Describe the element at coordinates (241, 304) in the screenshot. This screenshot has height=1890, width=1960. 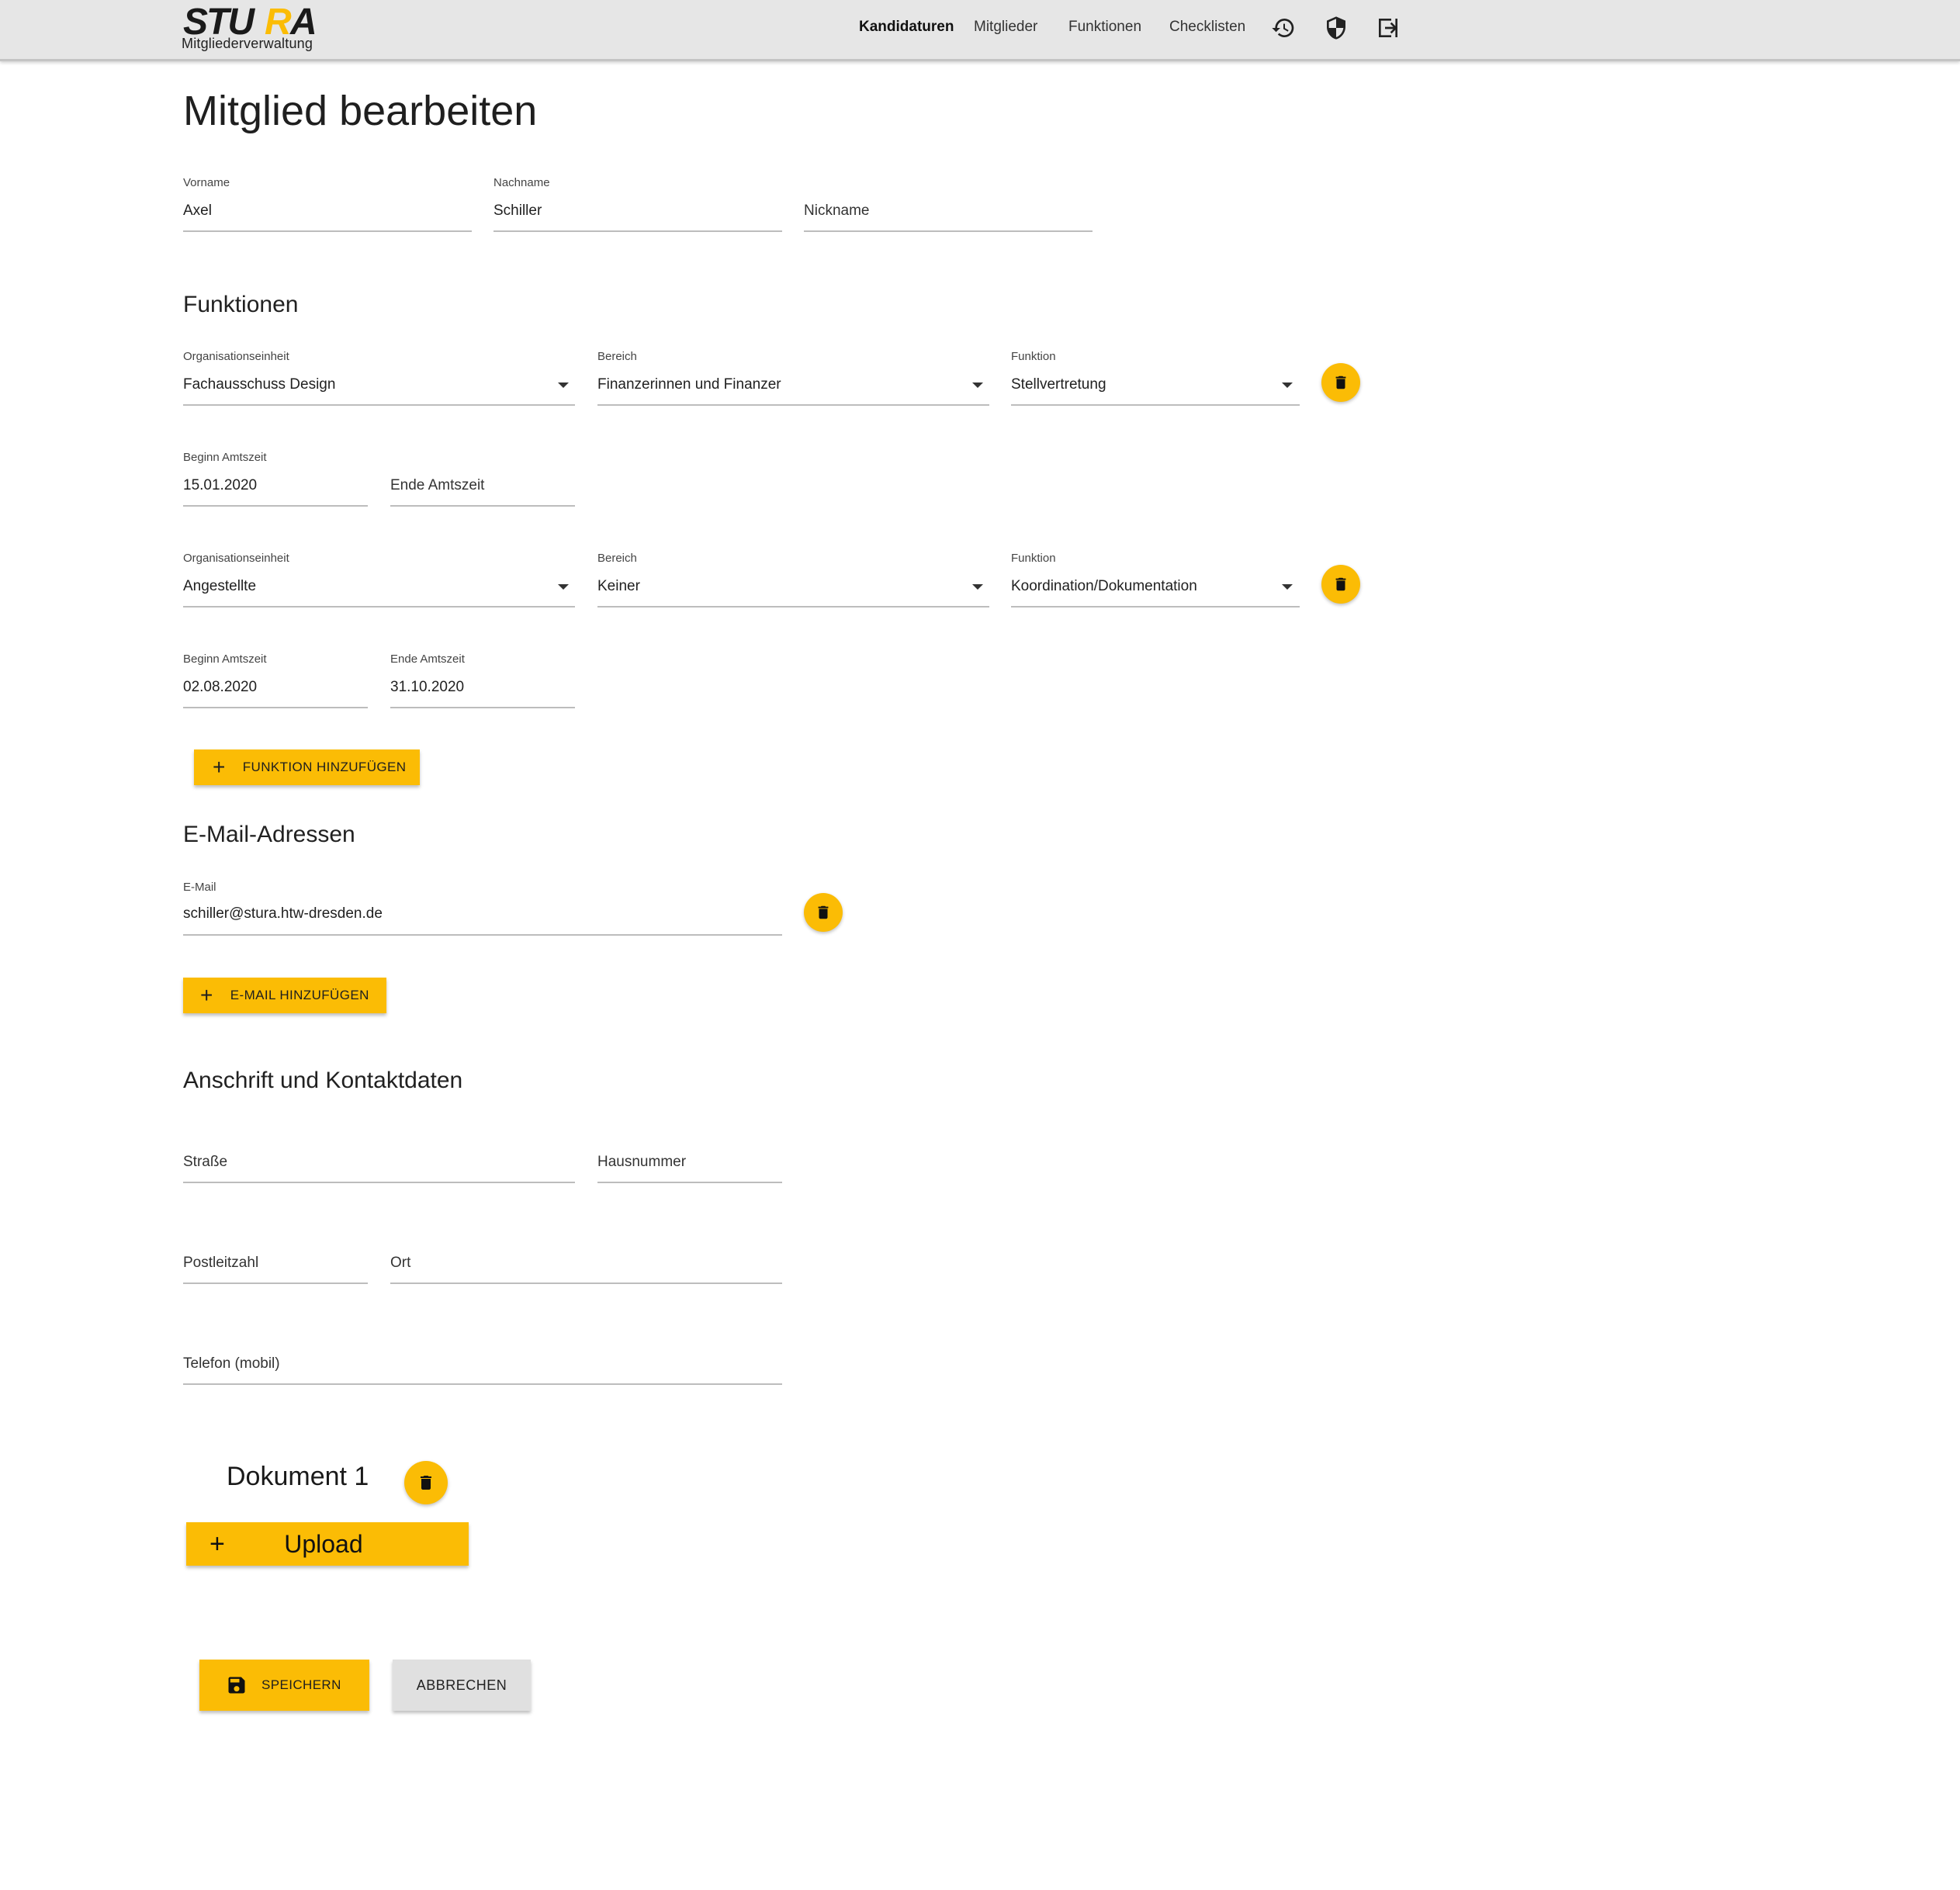
I see `funktionen-heading: Funktionen` at that location.